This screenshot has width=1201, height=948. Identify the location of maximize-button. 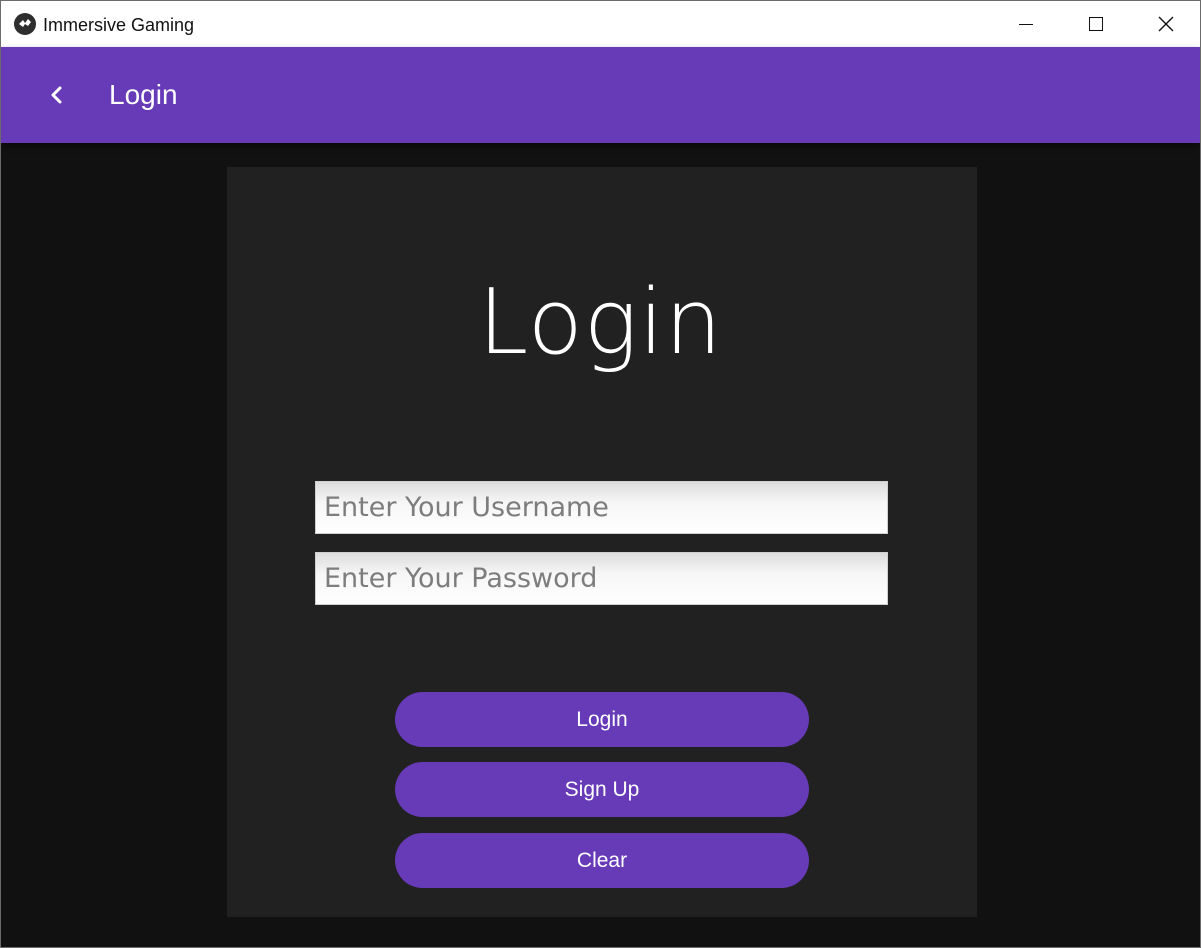
(1096, 24).